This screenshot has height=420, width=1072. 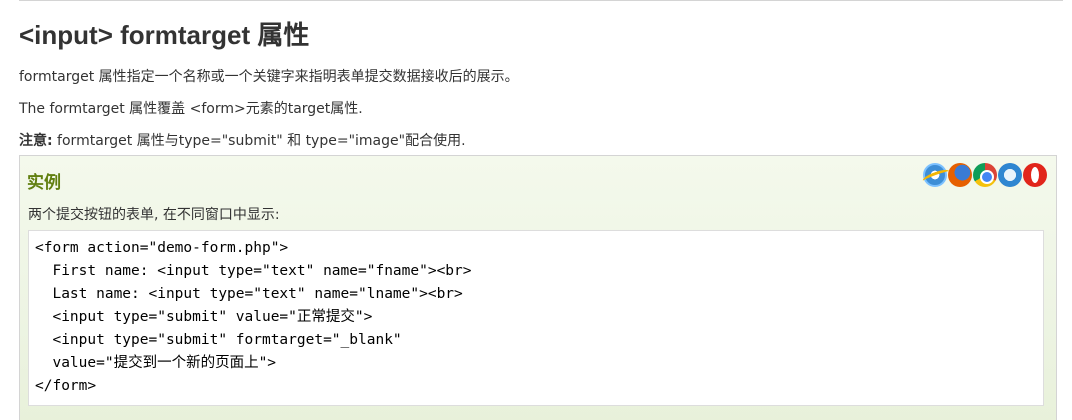 What do you see at coordinates (164, 35) in the screenshot?
I see `page-title: <input> formtarget 属性` at bounding box center [164, 35].